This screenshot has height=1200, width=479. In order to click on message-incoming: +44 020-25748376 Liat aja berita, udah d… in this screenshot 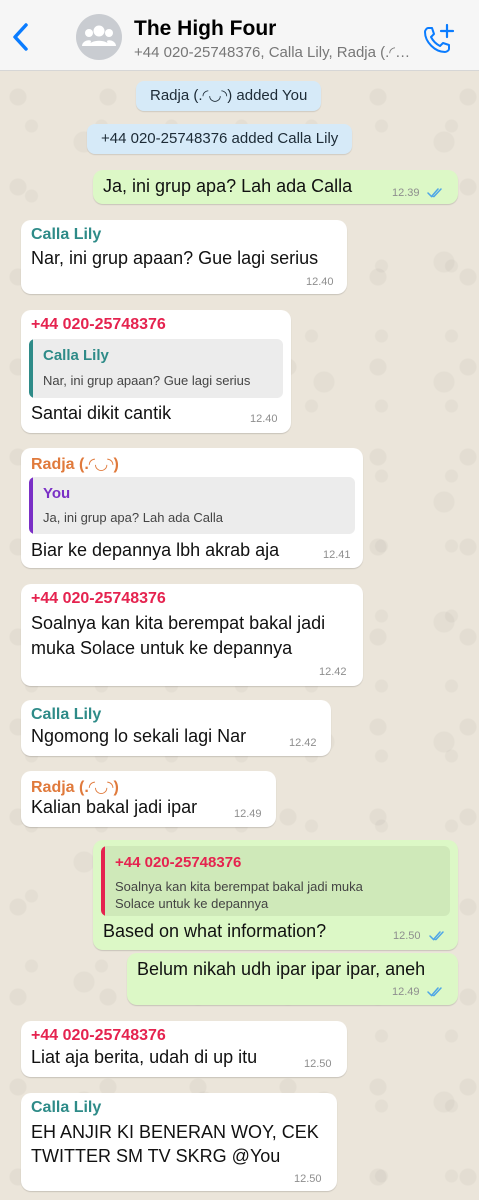, I will do `click(184, 1049)`.